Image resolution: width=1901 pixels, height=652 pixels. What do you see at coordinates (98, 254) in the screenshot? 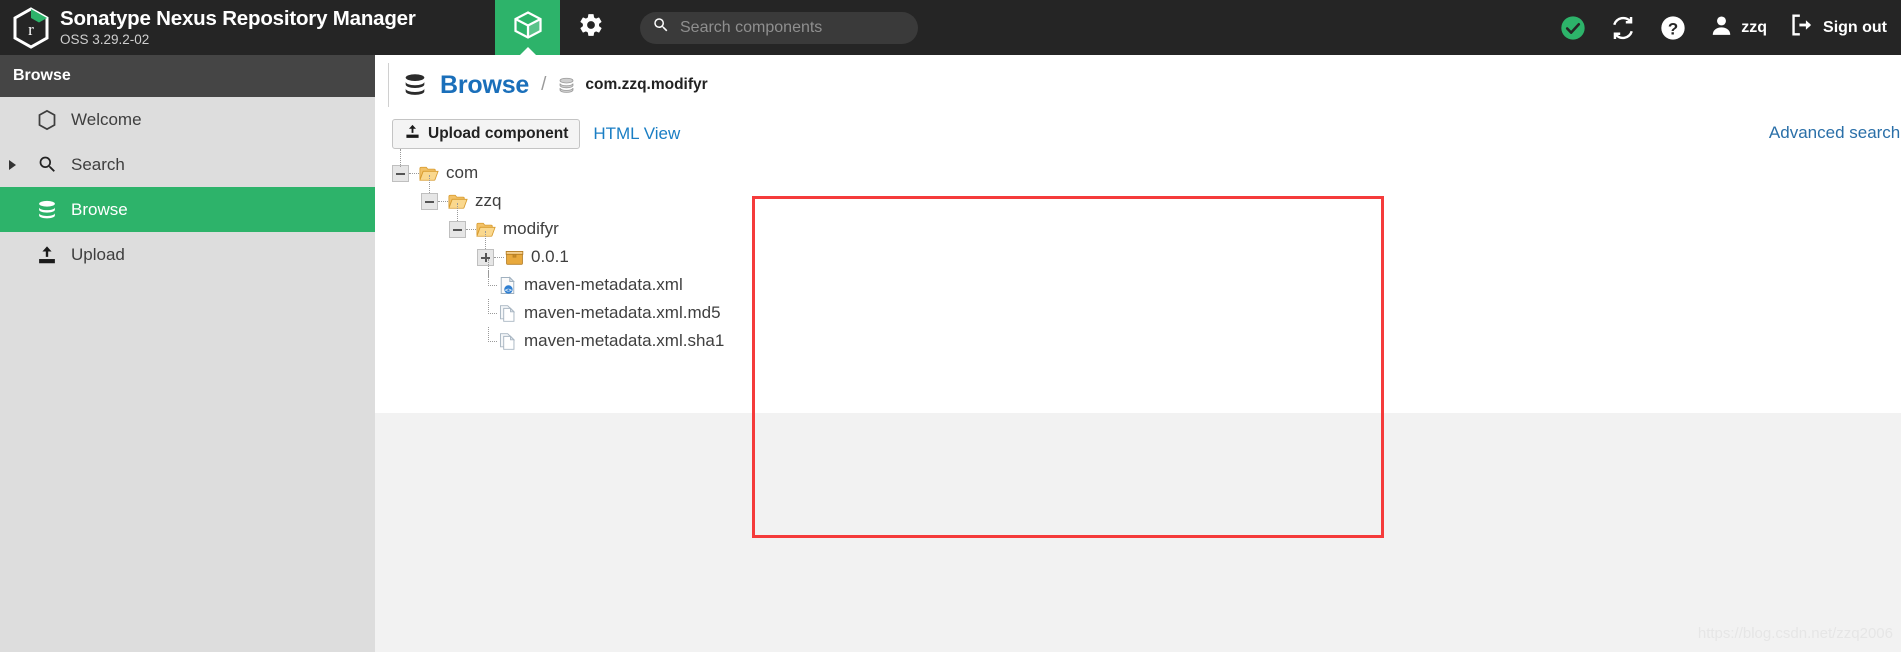
I see `sidebar-item-label: Upload` at bounding box center [98, 254].